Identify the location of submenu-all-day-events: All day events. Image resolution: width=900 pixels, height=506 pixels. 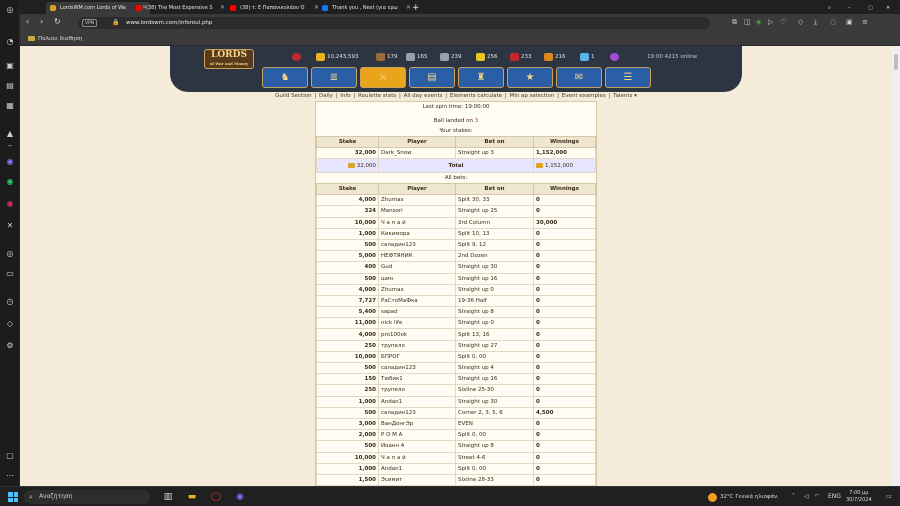
(423, 96).